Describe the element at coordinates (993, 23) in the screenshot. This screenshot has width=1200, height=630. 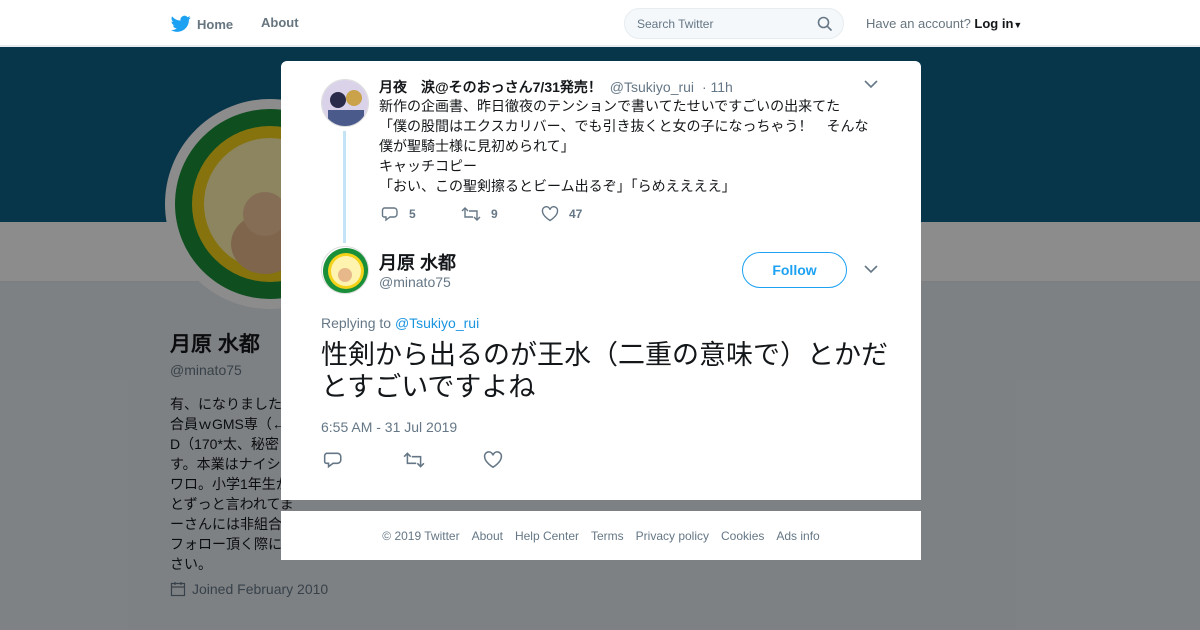
I see `login-link: Log in` at that location.